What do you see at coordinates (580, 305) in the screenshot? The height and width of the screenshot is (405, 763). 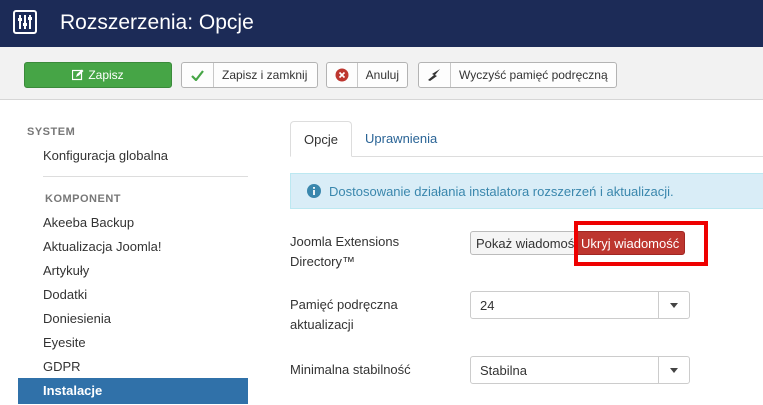 I see `cache-select: 24` at bounding box center [580, 305].